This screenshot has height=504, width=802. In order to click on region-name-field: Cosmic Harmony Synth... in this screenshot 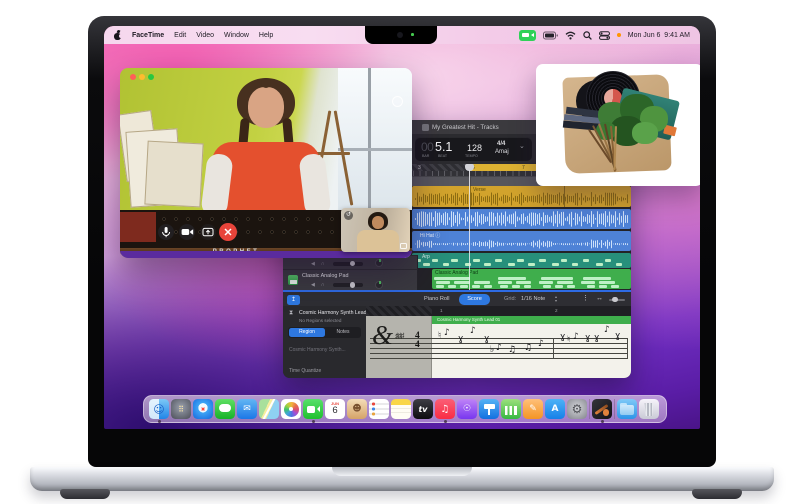, I will do `click(317, 350)`.